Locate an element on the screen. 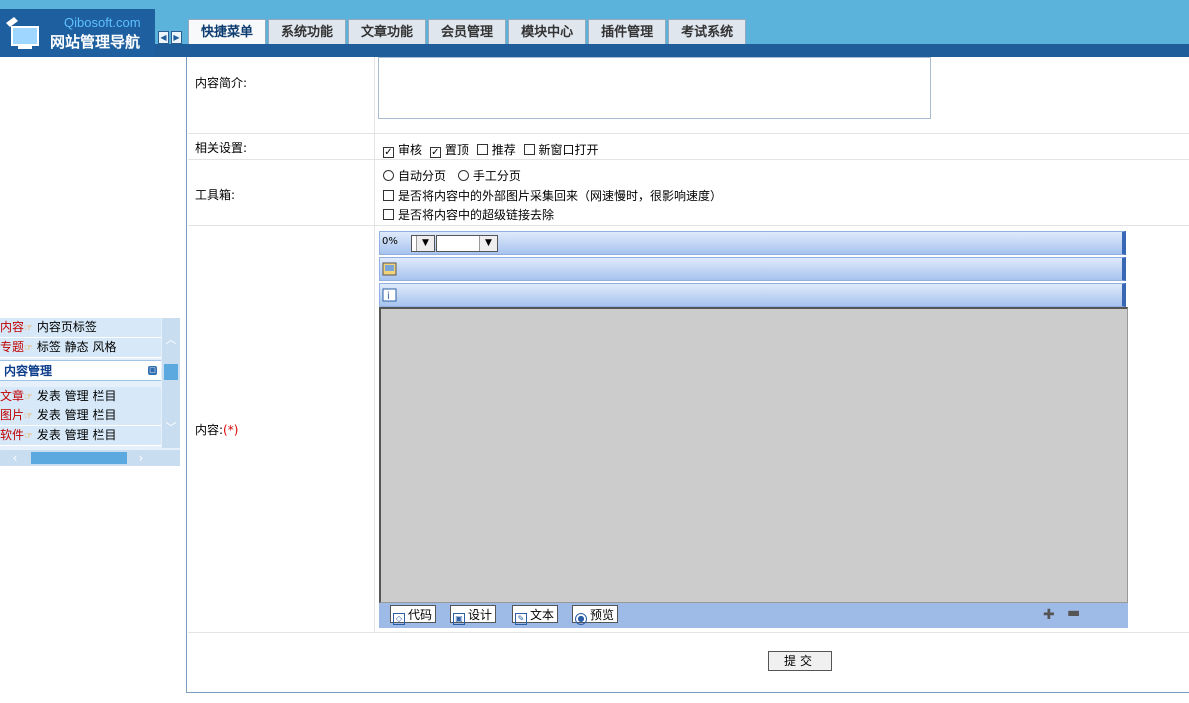  enlarge-editor-icon: ✚ is located at coordinates (1049, 615).